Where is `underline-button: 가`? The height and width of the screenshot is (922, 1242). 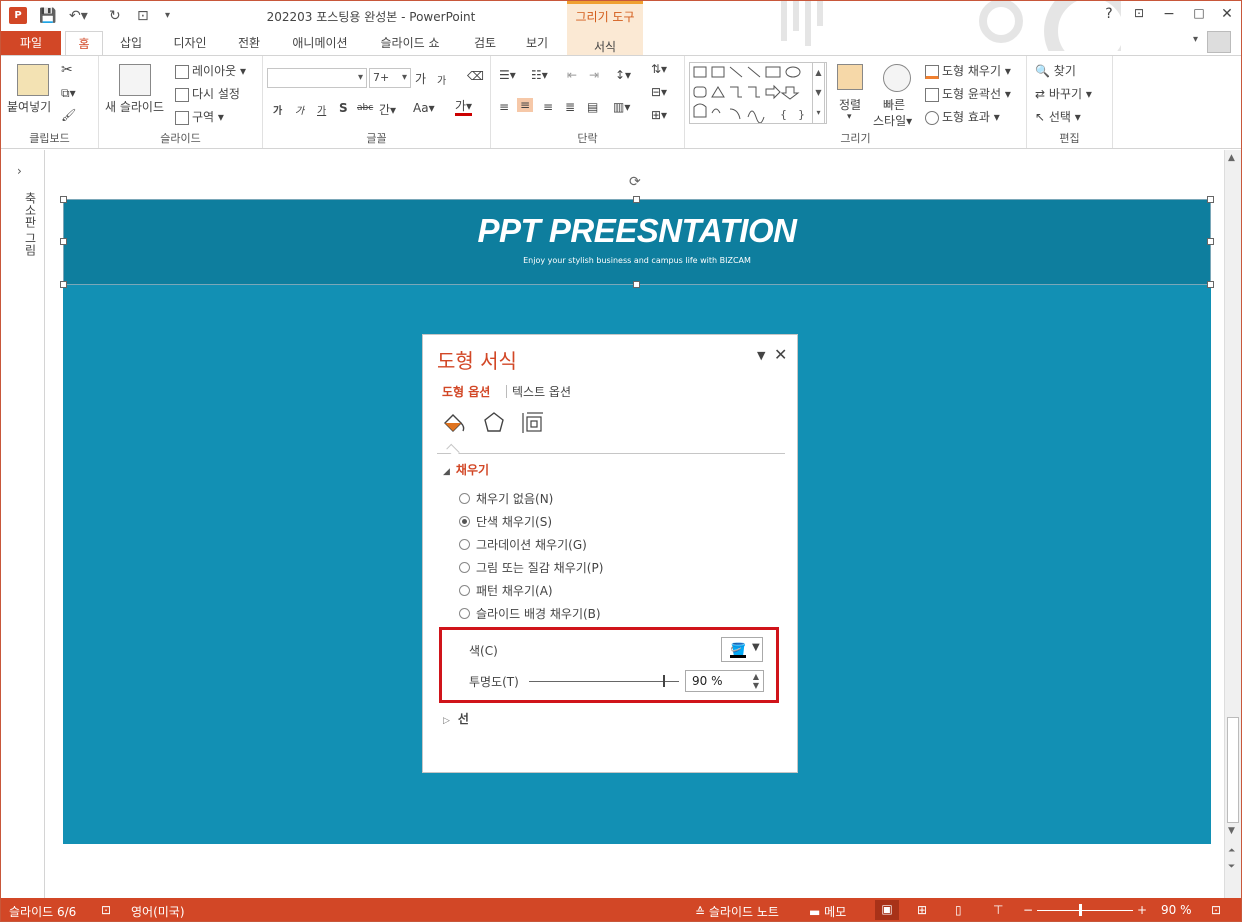 underline-button: 가 is located at coordinates (321, 109).